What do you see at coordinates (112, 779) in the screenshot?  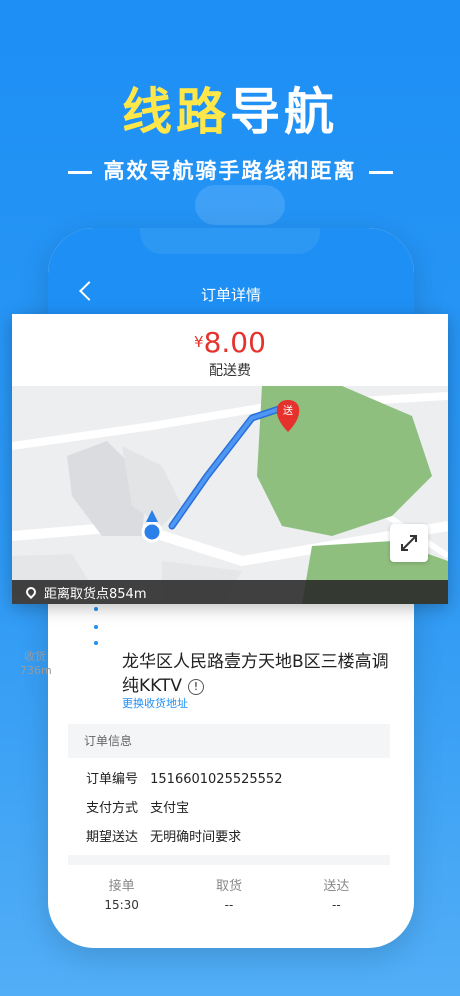 I see `info-row-key: 订单编号` at bounding box center [112, 779].